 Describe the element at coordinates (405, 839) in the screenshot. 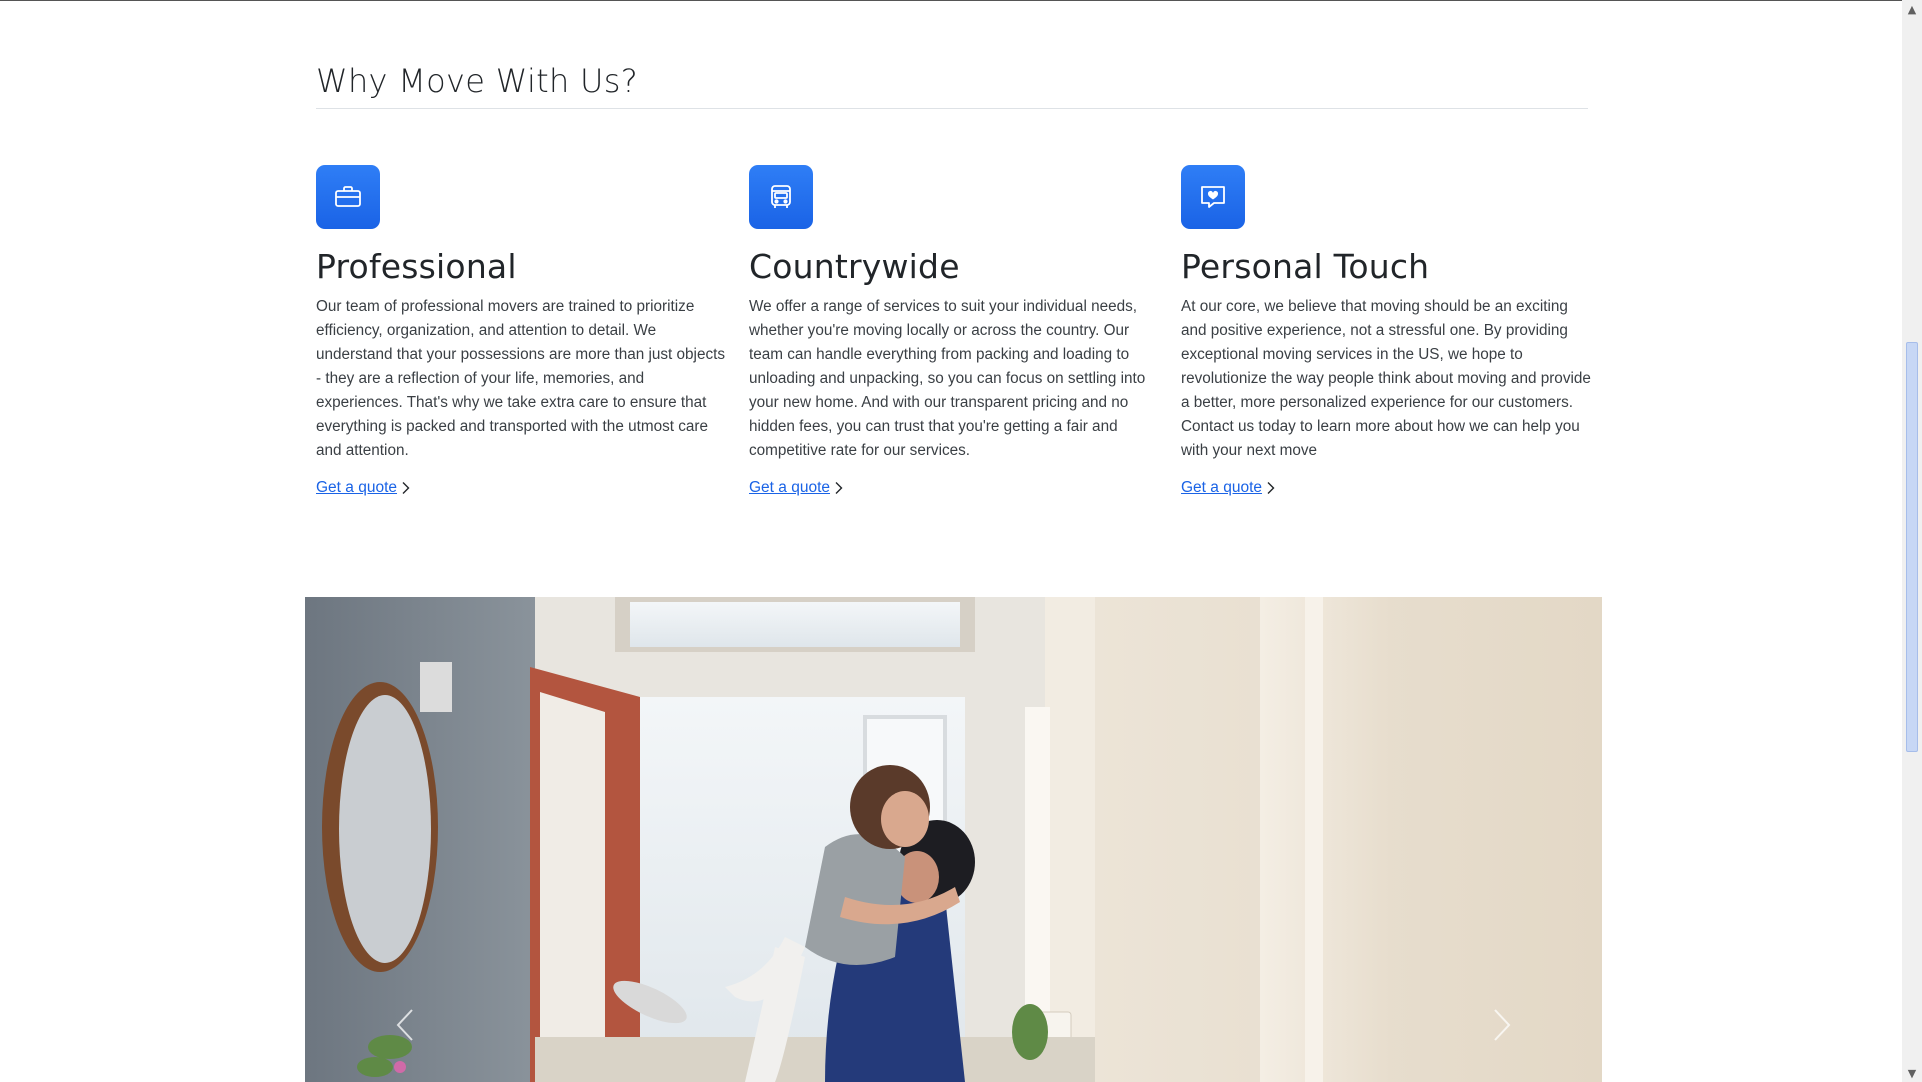

I see `carousel-prev-button` at that location.